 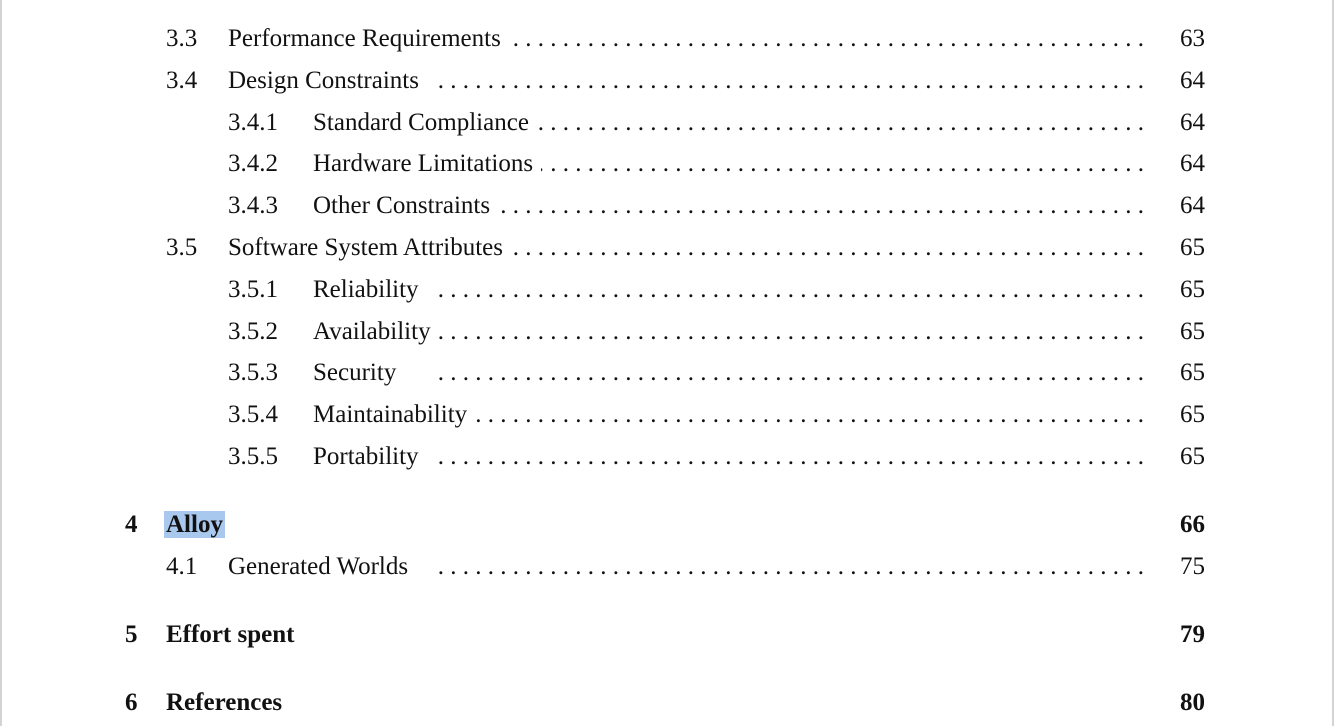 I want to click on toc-chapter-5: 5 Effort spent 79, so click(x=667, y=635).